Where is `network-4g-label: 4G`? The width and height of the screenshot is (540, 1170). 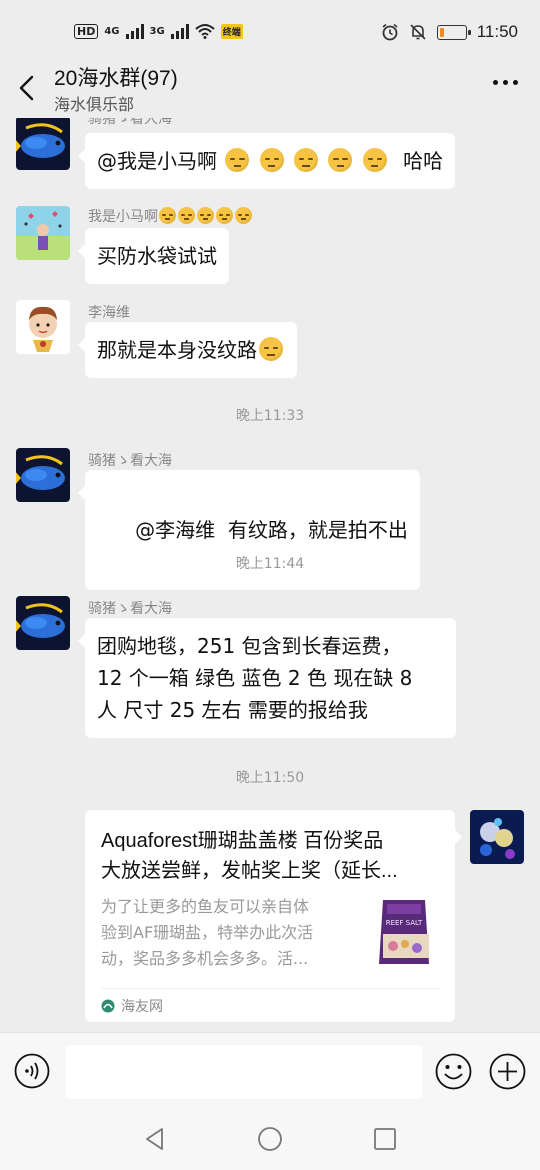
network-4g-label: 4G is located at coordinates (112, 31).